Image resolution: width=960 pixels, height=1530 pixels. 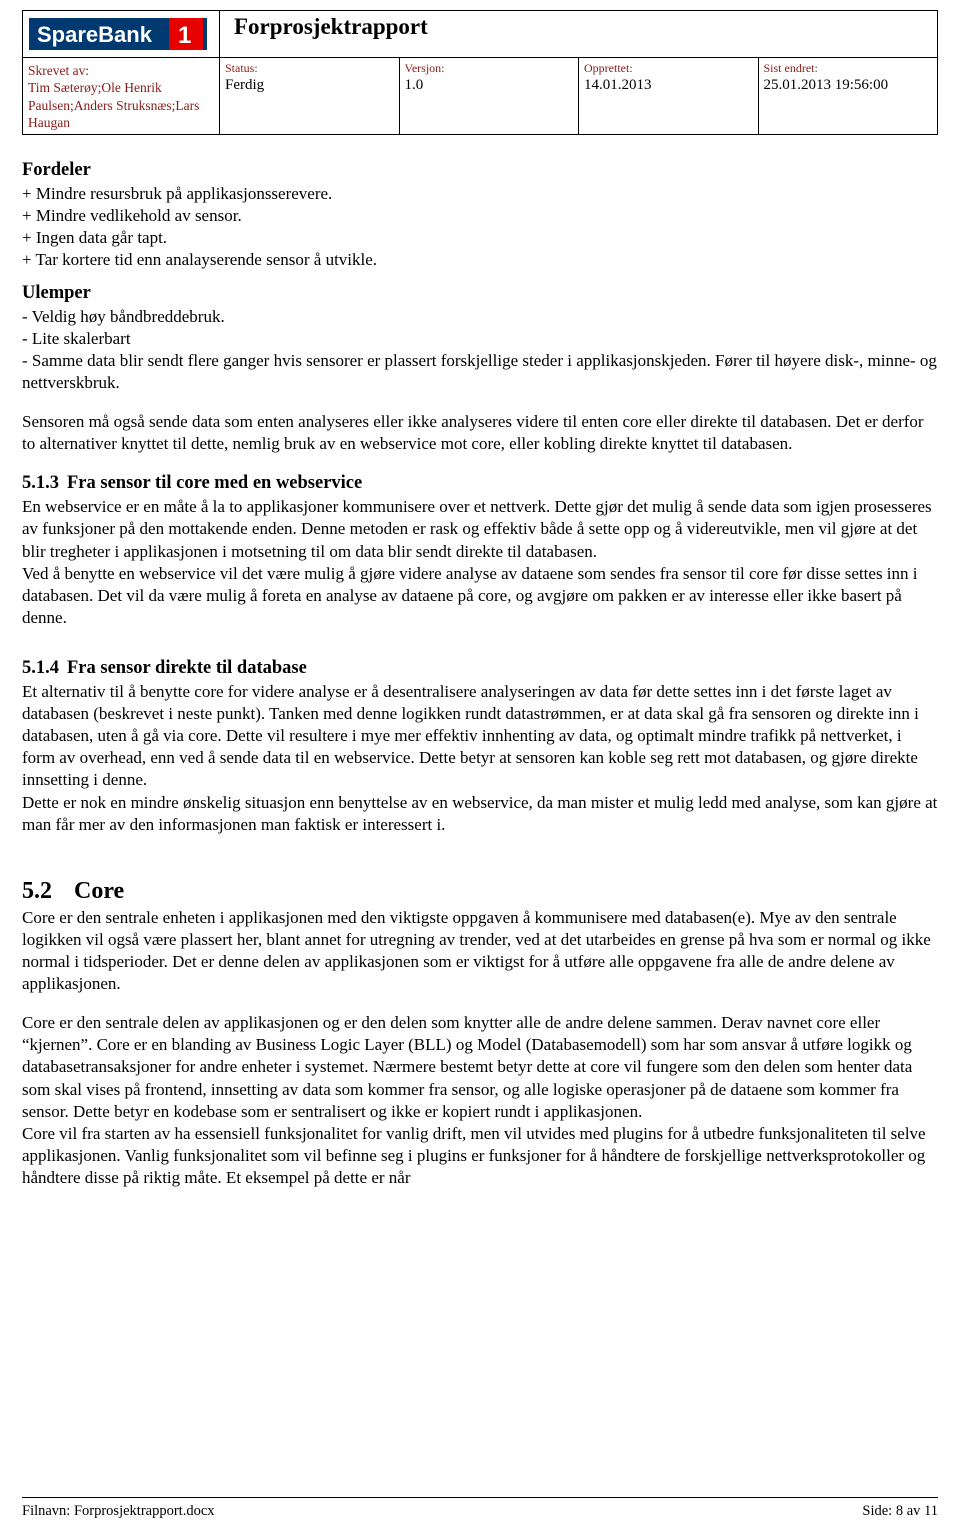 I want to click on modified-cell: Sist endret: 25.01.2013 19:56:00, so click(x=847, y=96).